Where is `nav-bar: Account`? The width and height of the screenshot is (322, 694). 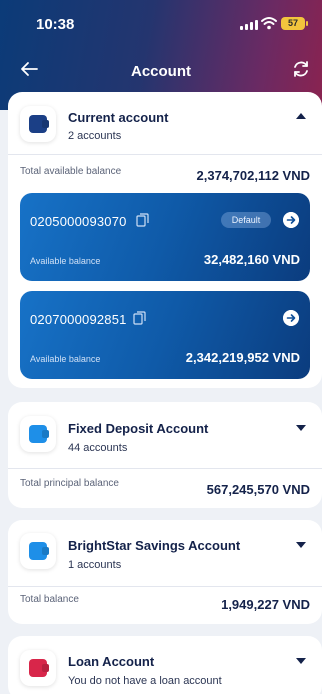
nav-bar: Account is located at coordinates (161, 70).